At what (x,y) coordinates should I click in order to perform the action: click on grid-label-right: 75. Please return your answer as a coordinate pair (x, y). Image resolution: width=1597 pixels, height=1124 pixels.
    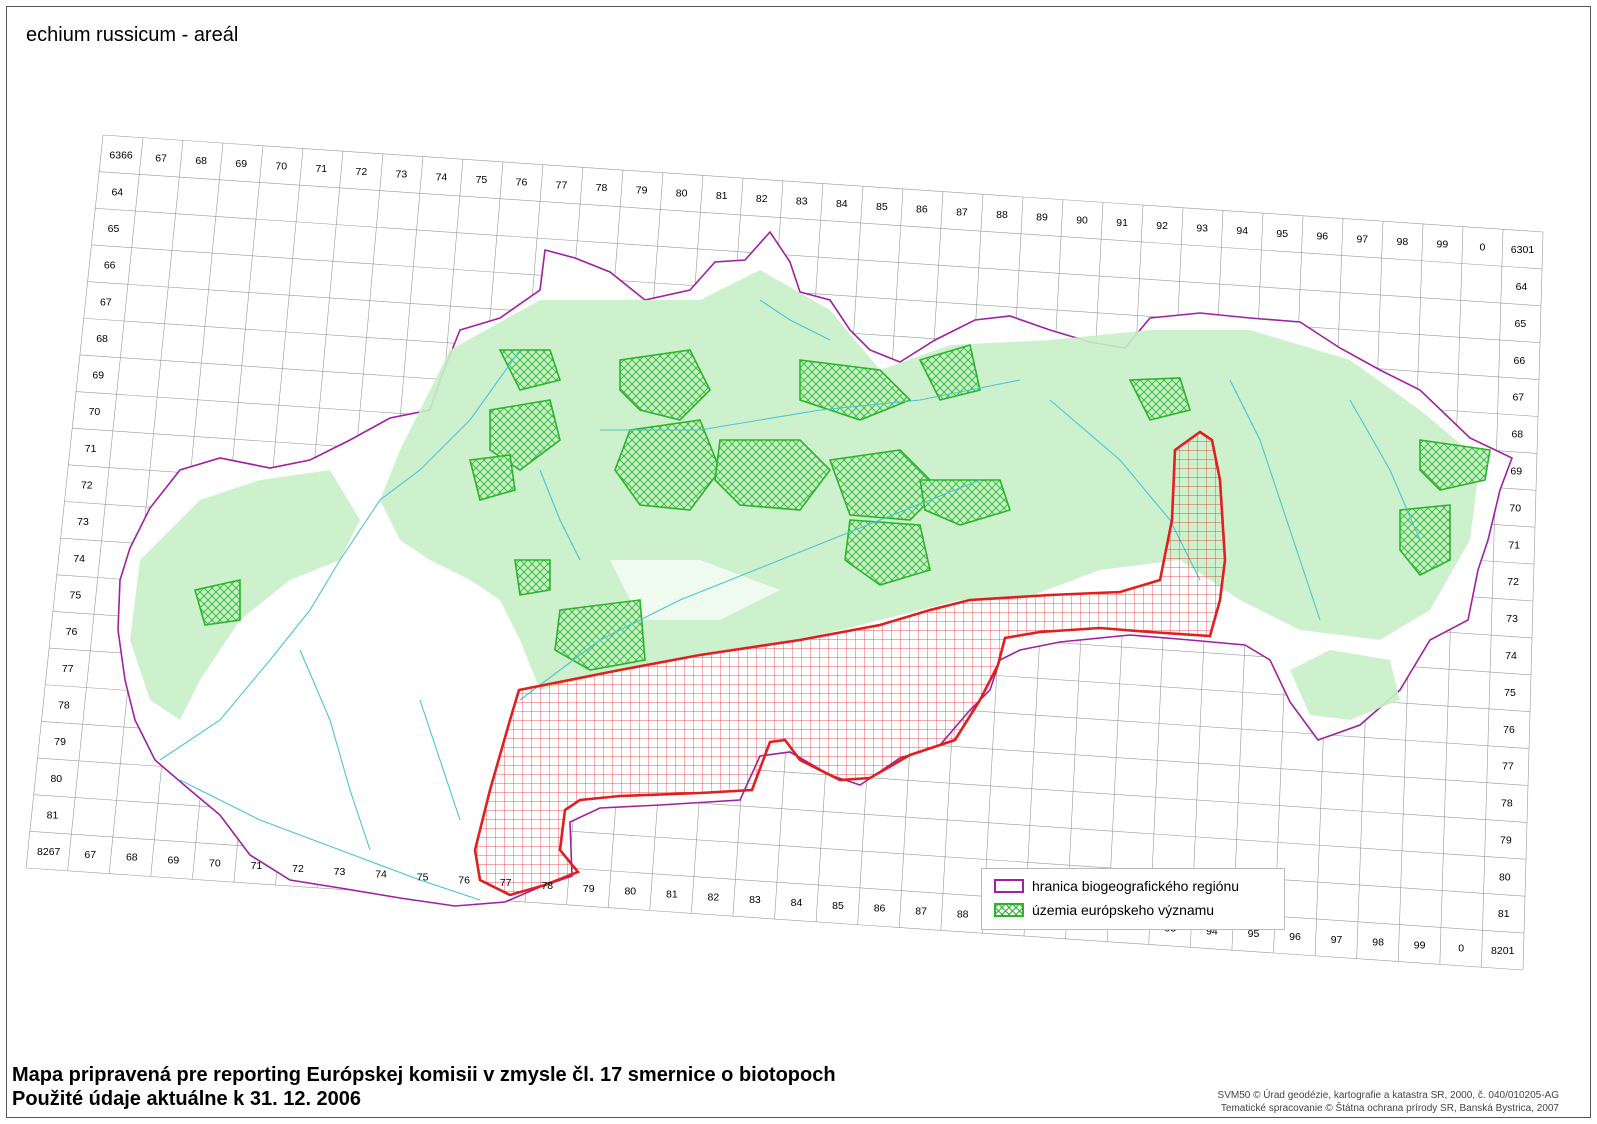
    Looking at the image, I should click on (1510, 693).